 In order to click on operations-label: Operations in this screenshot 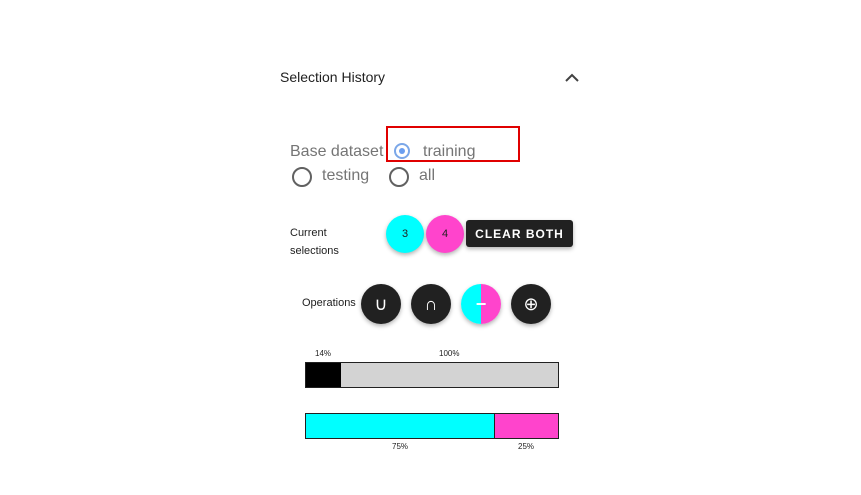, I will do `click(329, 303)`.